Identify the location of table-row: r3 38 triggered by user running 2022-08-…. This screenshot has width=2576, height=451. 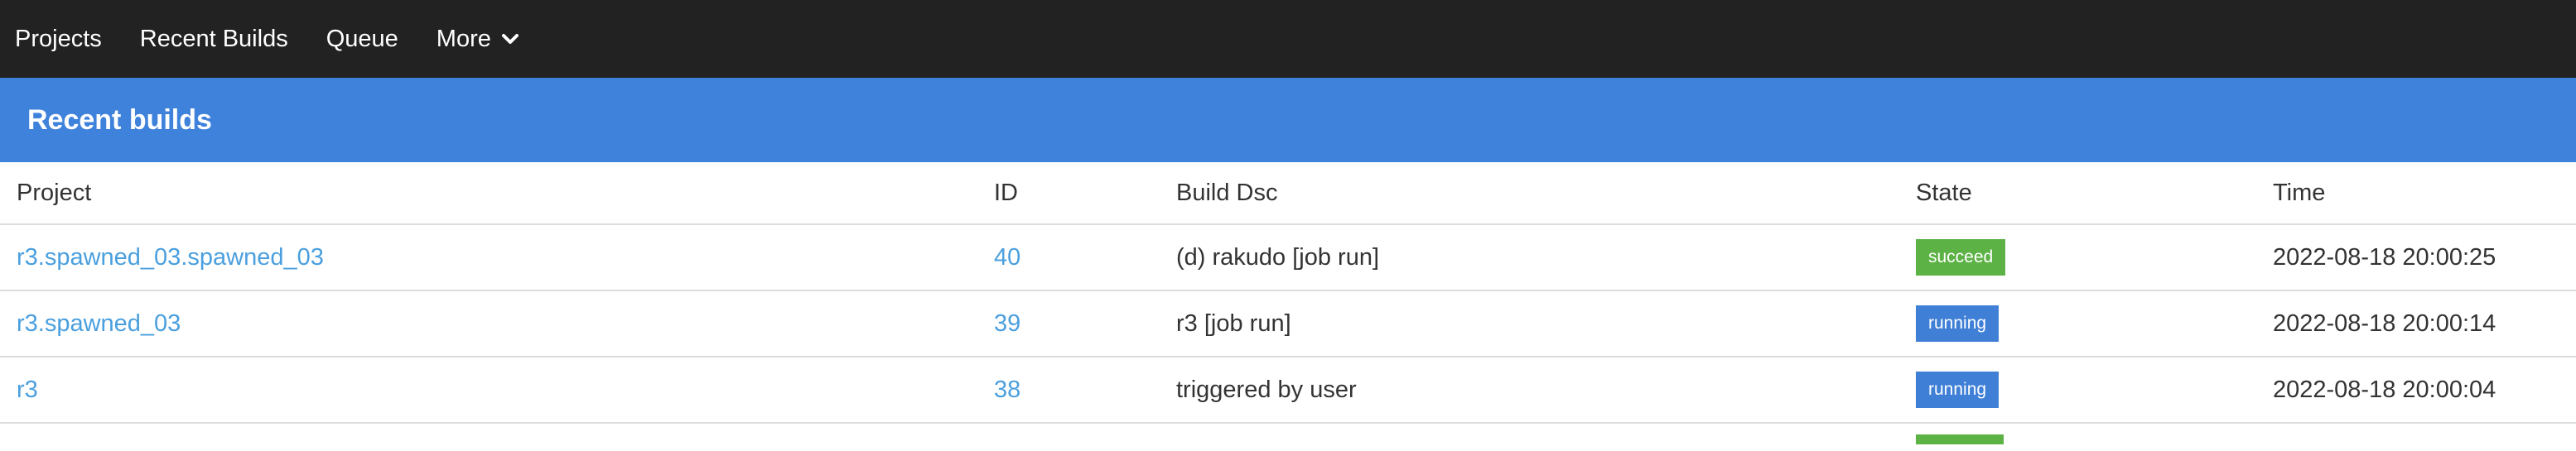
(1288, 391).